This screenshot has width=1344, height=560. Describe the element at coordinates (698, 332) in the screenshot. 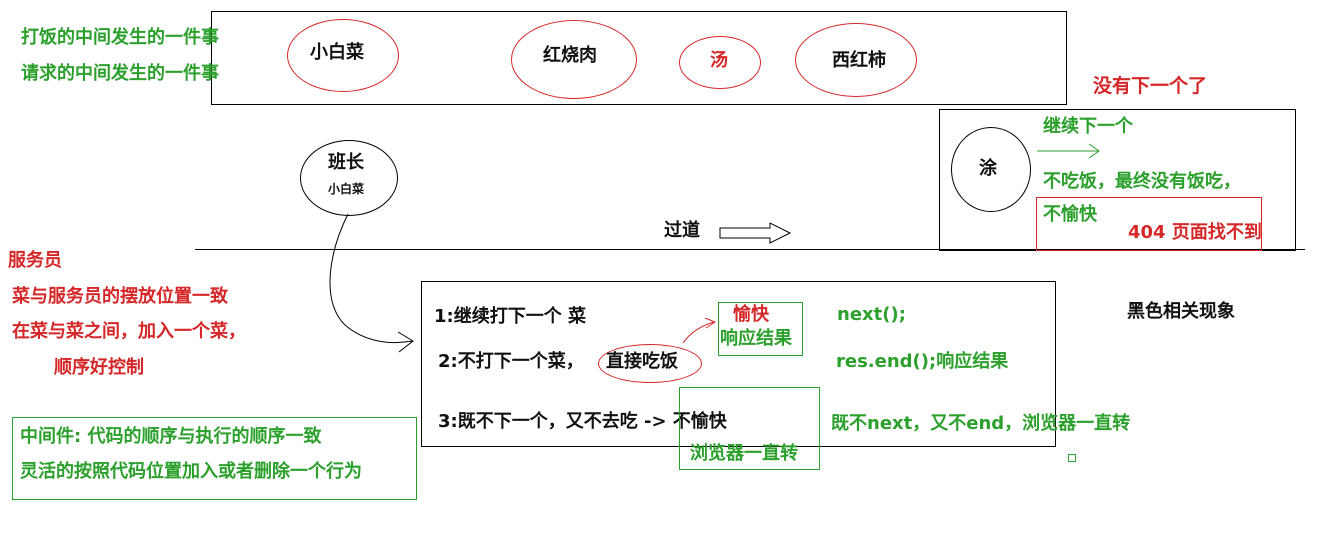

I see `eat-to-happy-arrow` at that location.